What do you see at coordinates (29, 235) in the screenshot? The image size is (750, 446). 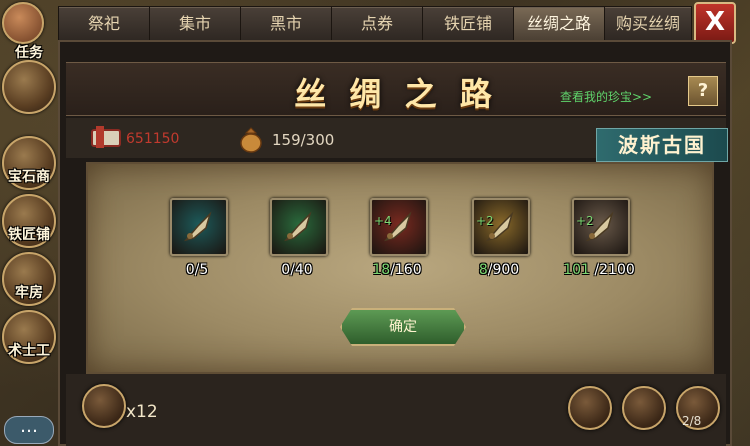 I see `sidebar-label-blacksmith: 铁匠铺` at bounding box center [29, 235].